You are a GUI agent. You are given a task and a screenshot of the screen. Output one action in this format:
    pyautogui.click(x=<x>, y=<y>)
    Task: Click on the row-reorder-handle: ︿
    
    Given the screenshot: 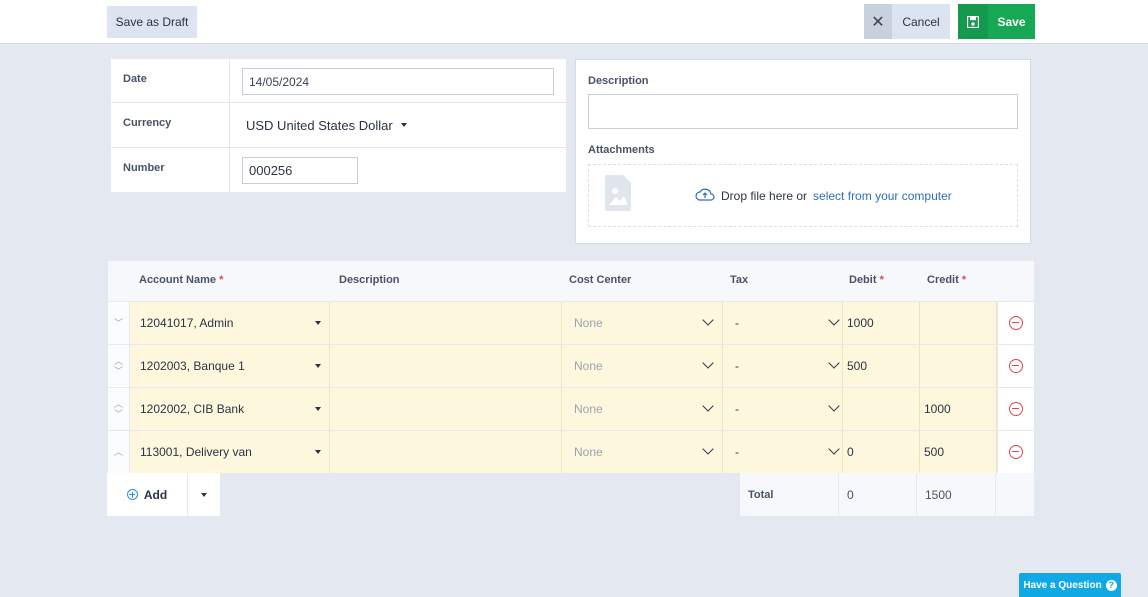 What is the action you would take?
    pyautogui.click(x=119, y=452)
    